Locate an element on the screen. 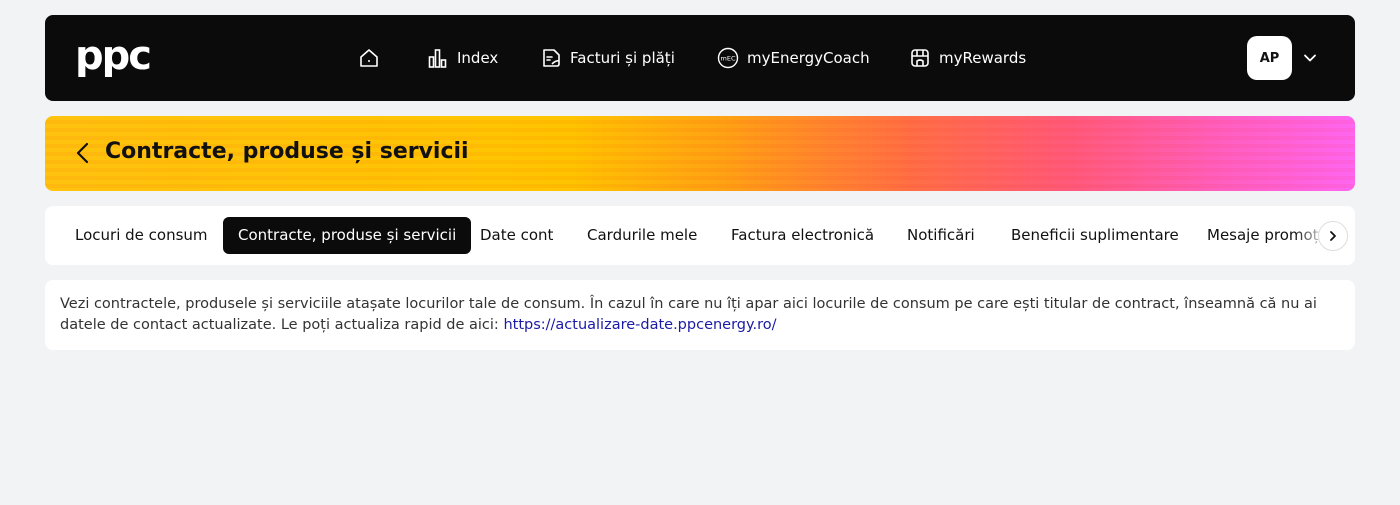  nav-myenergycoach: mEC myEnergyCoach is located at coordinates (793, 58).